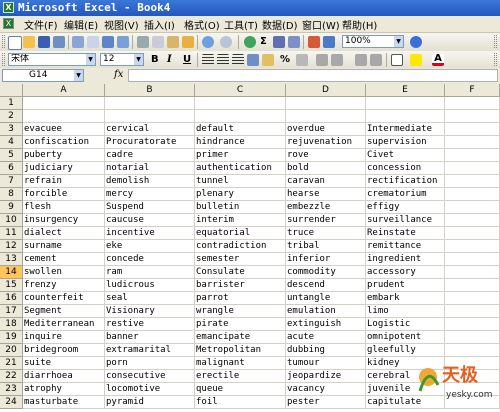 The image size is (500, 412). Describe the element at coordinates (150, 311) in the screenshot. I see `cell-b17: Visionary` at that location.